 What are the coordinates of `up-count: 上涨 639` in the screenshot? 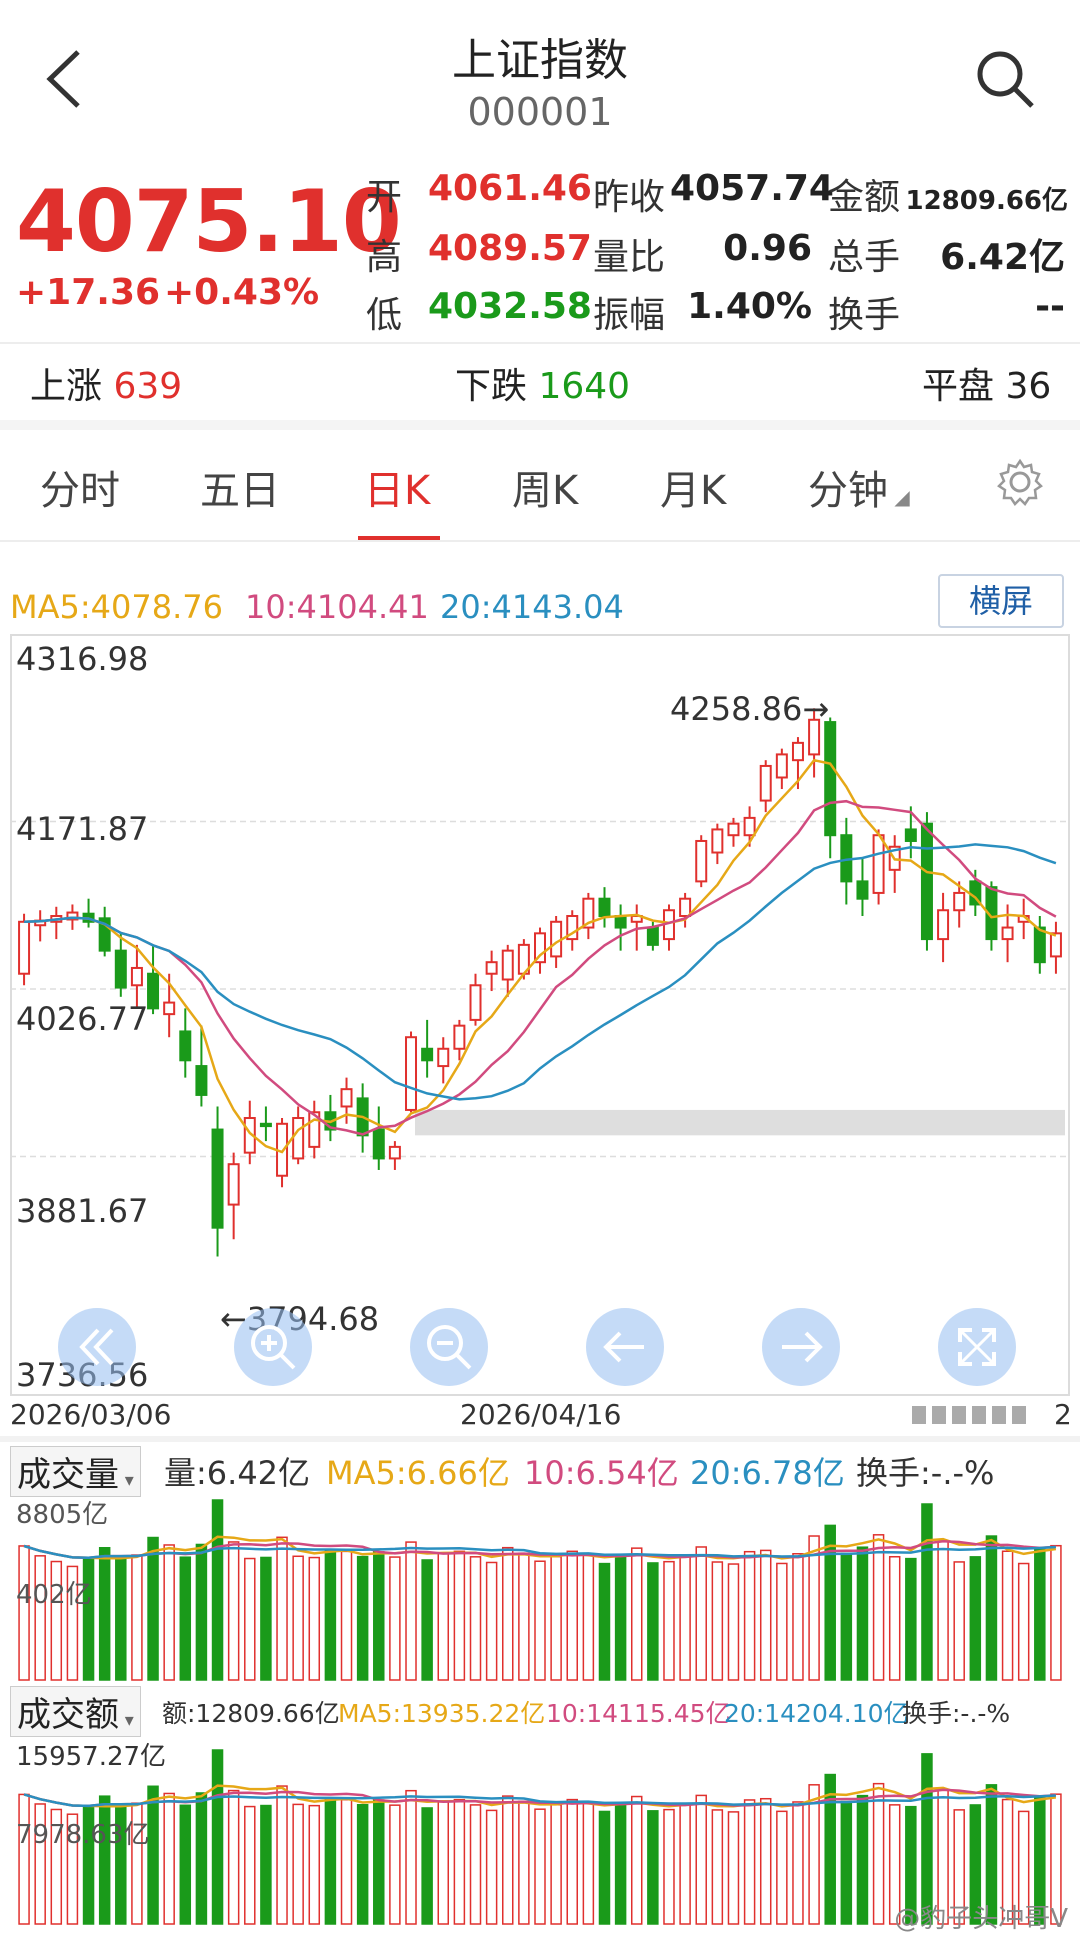 It's located at (106, 386).